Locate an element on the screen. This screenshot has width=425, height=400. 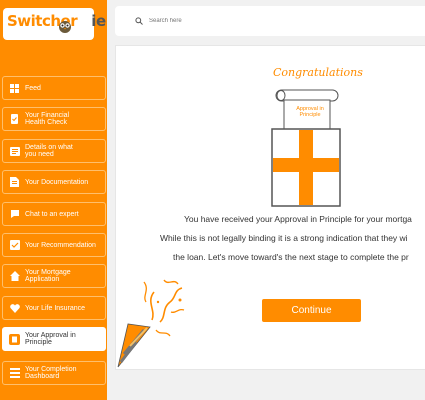
sidebar-item-mortgage-application: Your Mortgage Application is located at coordinates (54, 276).